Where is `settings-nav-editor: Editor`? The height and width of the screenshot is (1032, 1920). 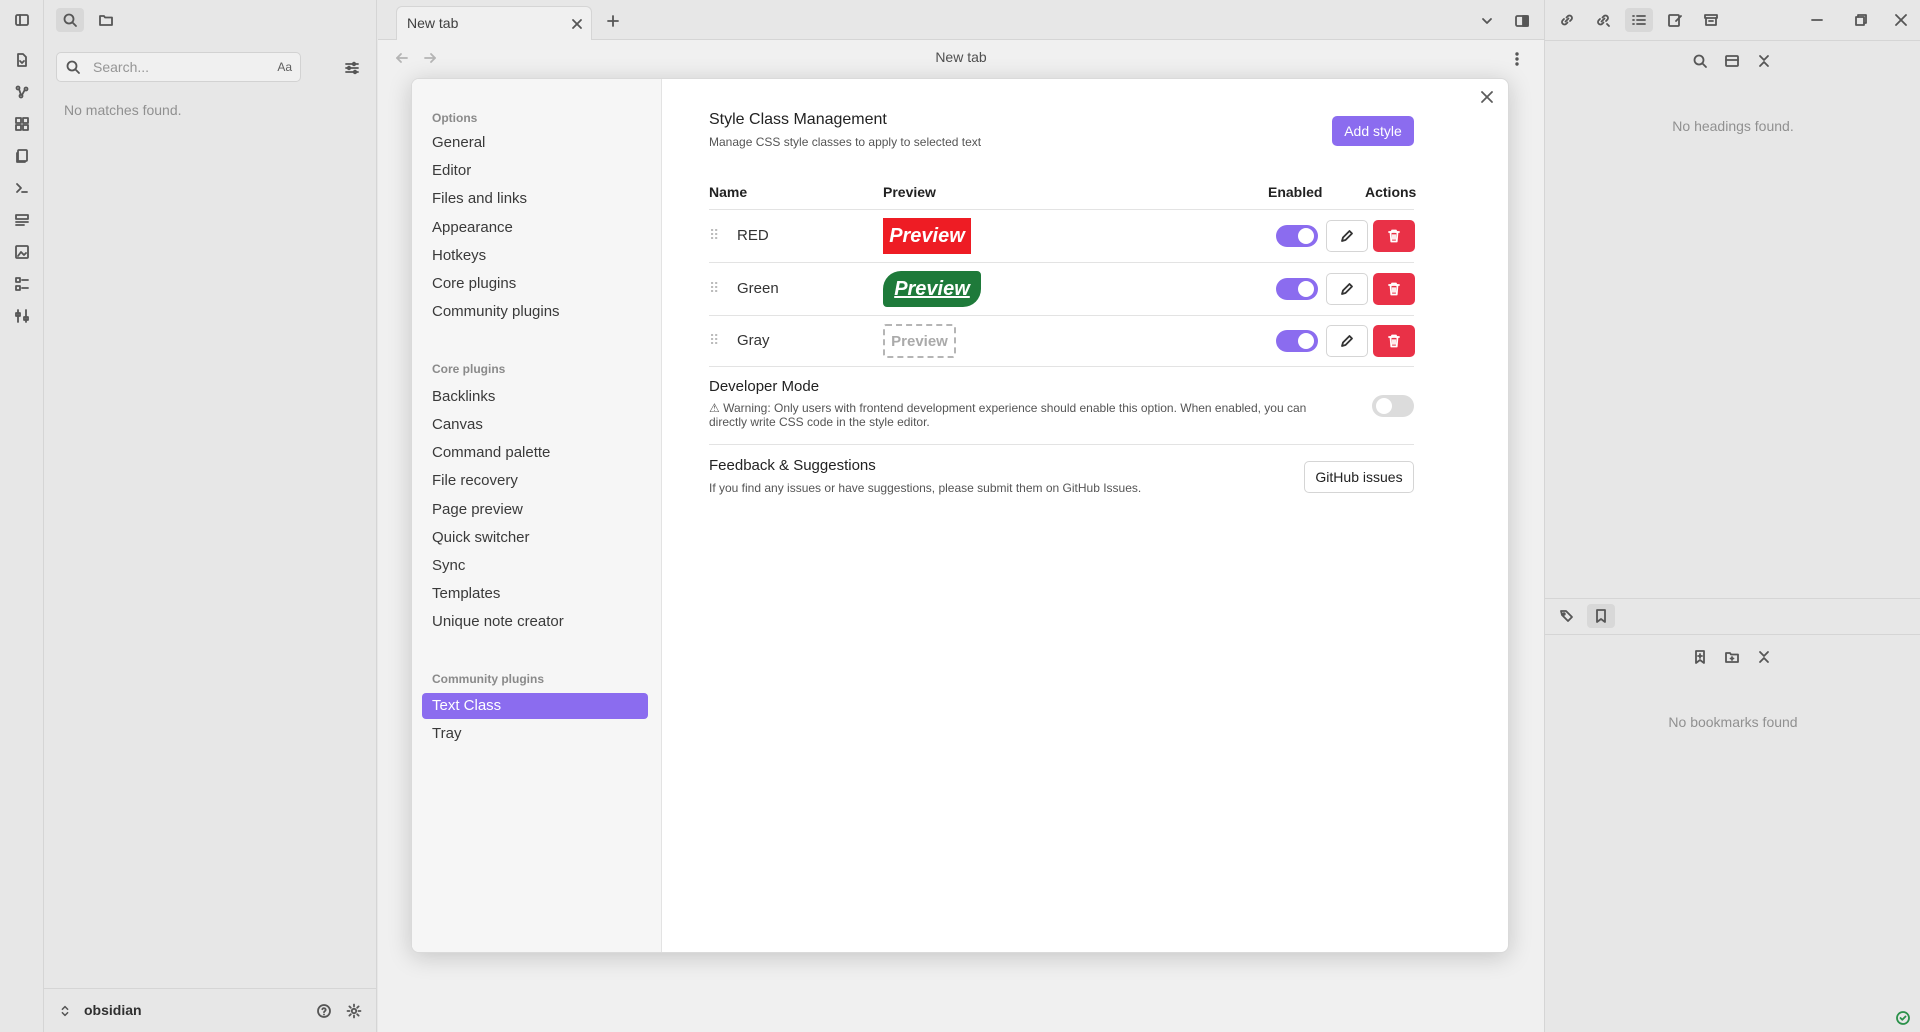
settings-nav-editor: Editor is located at coordinates (535, 171).